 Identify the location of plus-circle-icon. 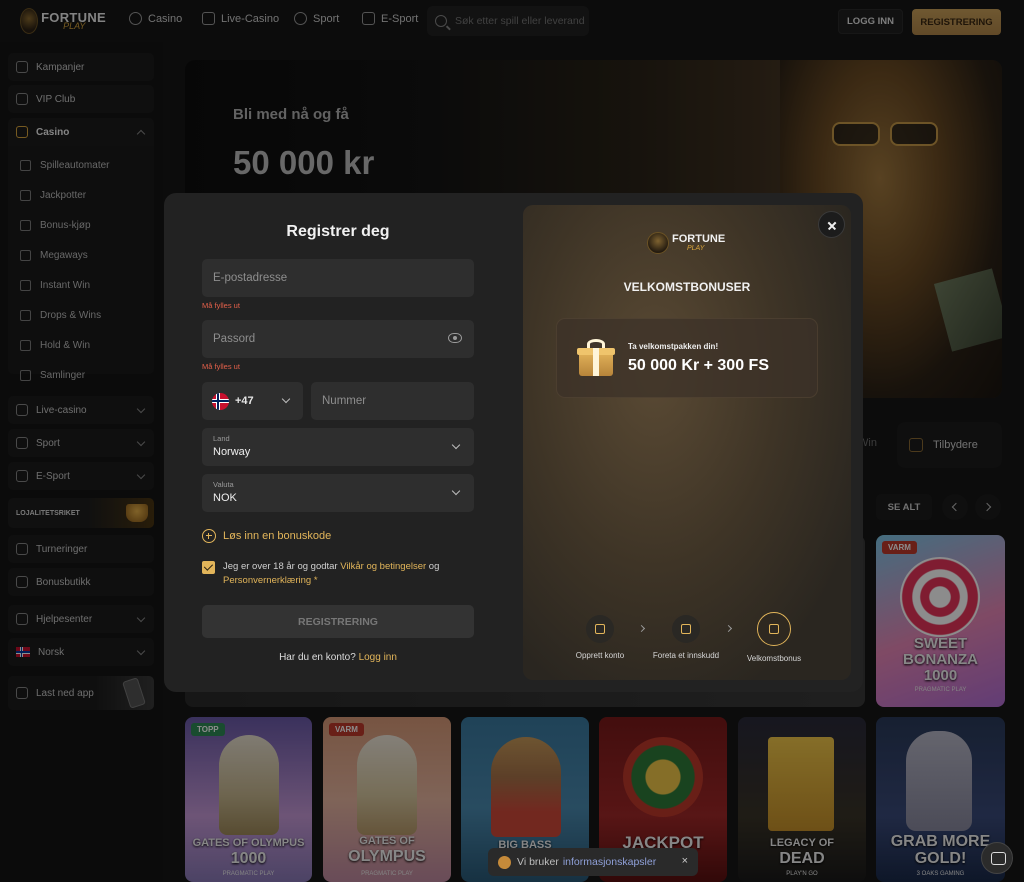
(209, 536).